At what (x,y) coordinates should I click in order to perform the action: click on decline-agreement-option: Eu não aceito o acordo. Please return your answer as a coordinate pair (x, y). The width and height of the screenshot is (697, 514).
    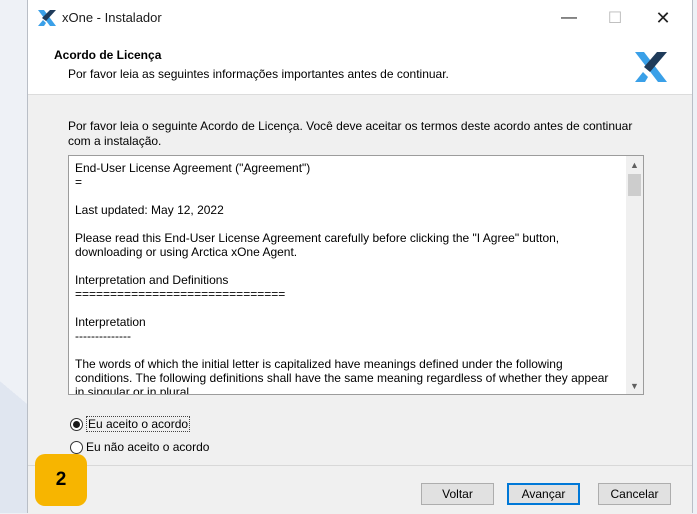
    Looking at the image, I should click on (139, 447).